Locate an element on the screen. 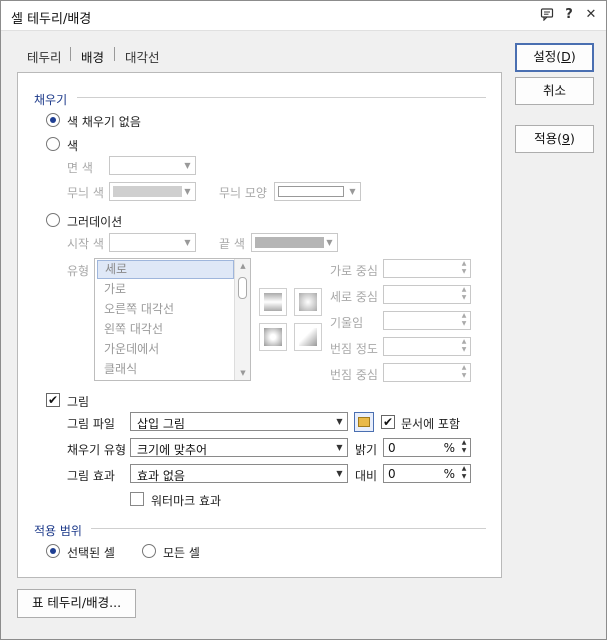  list-item: 가로 is located at coordinates (165, 289).